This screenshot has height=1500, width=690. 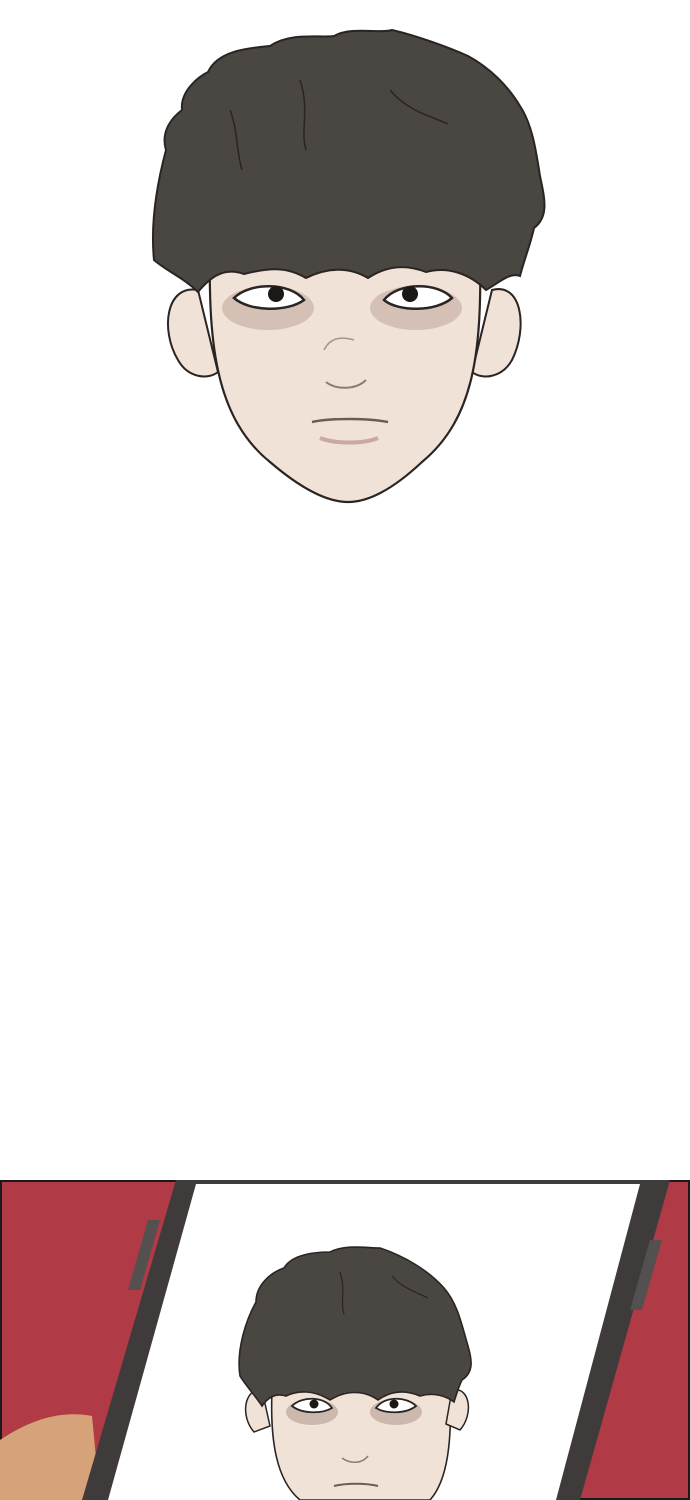 I want to click on screen-left-pupil, so click(x=314, y=1404).